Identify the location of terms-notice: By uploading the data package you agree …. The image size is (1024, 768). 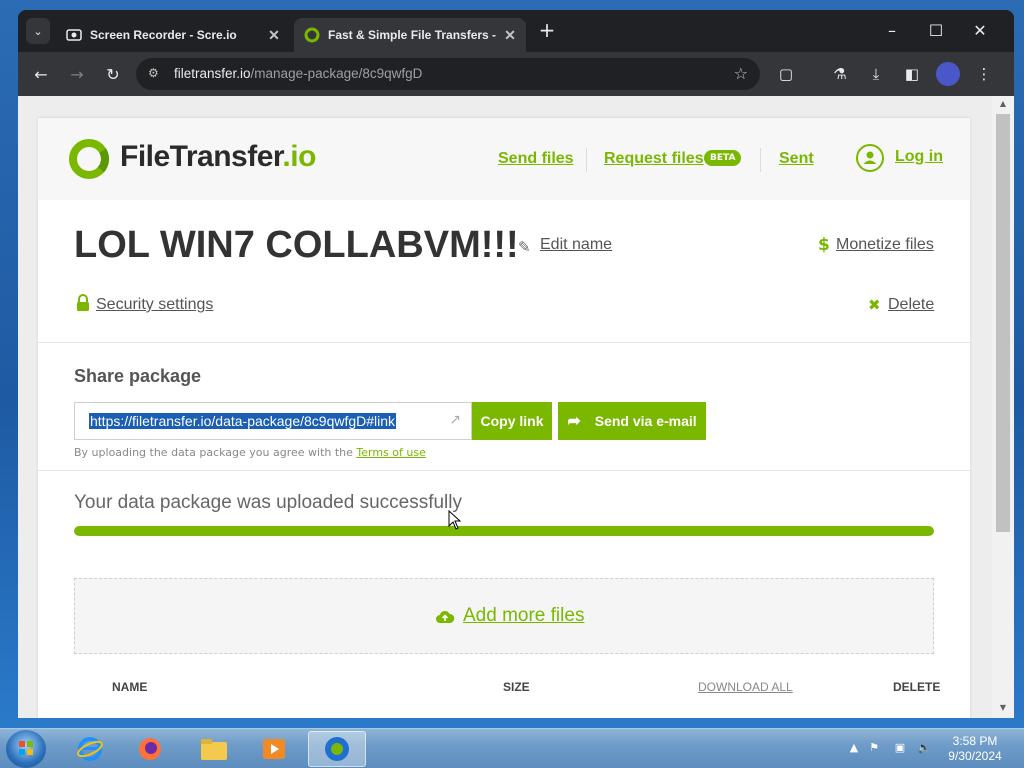
(250, 452).